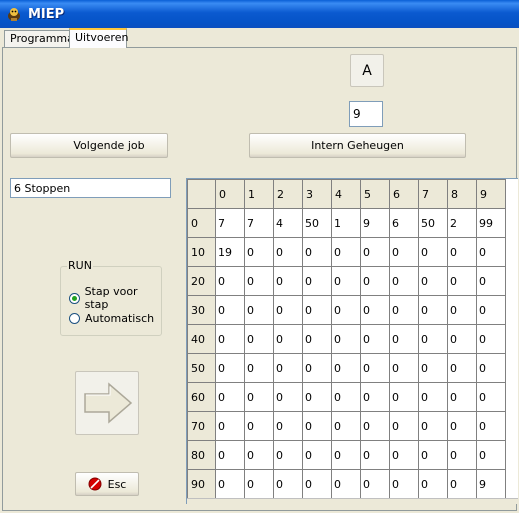 The height and width of the screenshot is (513, 519). I want to click on memory-cell: 19, so click(230, 252).